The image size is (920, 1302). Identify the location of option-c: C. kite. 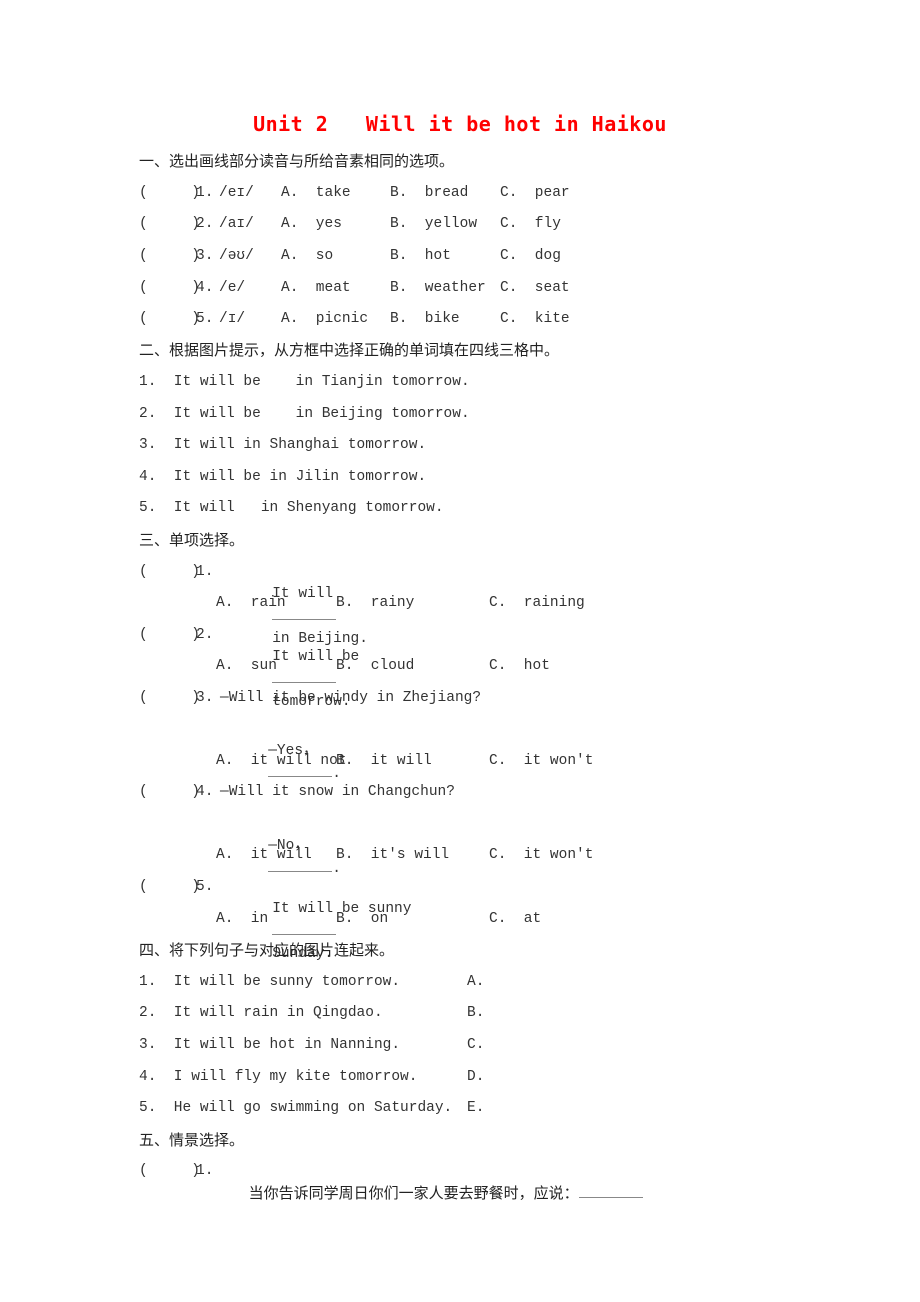
(535, 319).